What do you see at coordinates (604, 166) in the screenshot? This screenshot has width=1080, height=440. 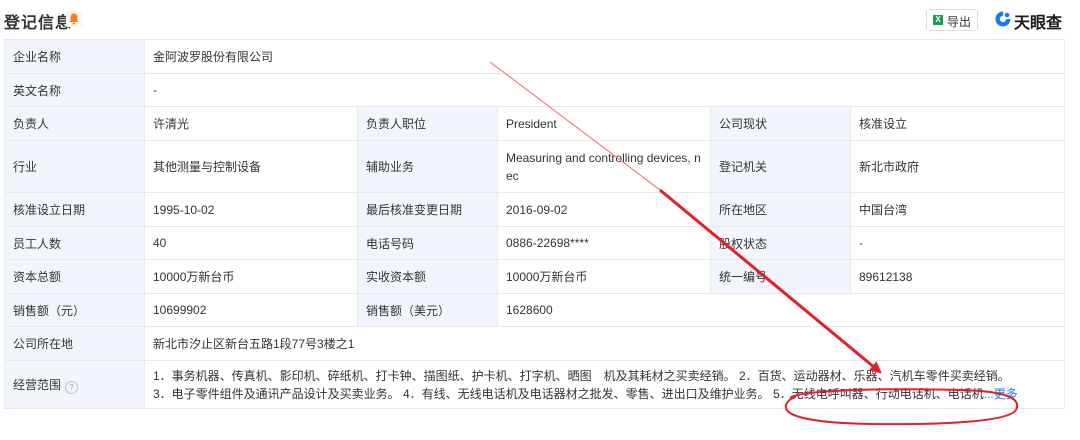 I see `field-value-multiline: Measuring and controlling devices, n ec` at bounding box center [604, 166].